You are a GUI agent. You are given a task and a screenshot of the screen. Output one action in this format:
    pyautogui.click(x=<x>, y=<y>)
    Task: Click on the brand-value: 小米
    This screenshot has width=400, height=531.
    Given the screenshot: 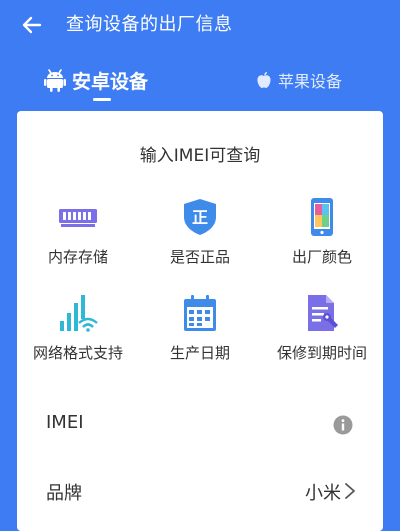 What is the action you would take?
    pyautogui.click(x=323, y=493)
    